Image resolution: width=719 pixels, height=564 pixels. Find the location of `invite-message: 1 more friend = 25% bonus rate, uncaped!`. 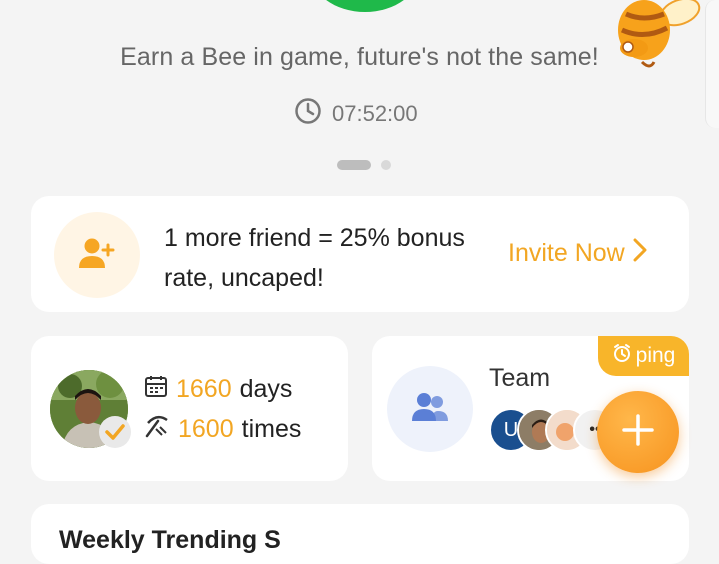

invite-message: 1 more friend = 25% bonus rate, uncaped! is located at coordinates (334, 258).